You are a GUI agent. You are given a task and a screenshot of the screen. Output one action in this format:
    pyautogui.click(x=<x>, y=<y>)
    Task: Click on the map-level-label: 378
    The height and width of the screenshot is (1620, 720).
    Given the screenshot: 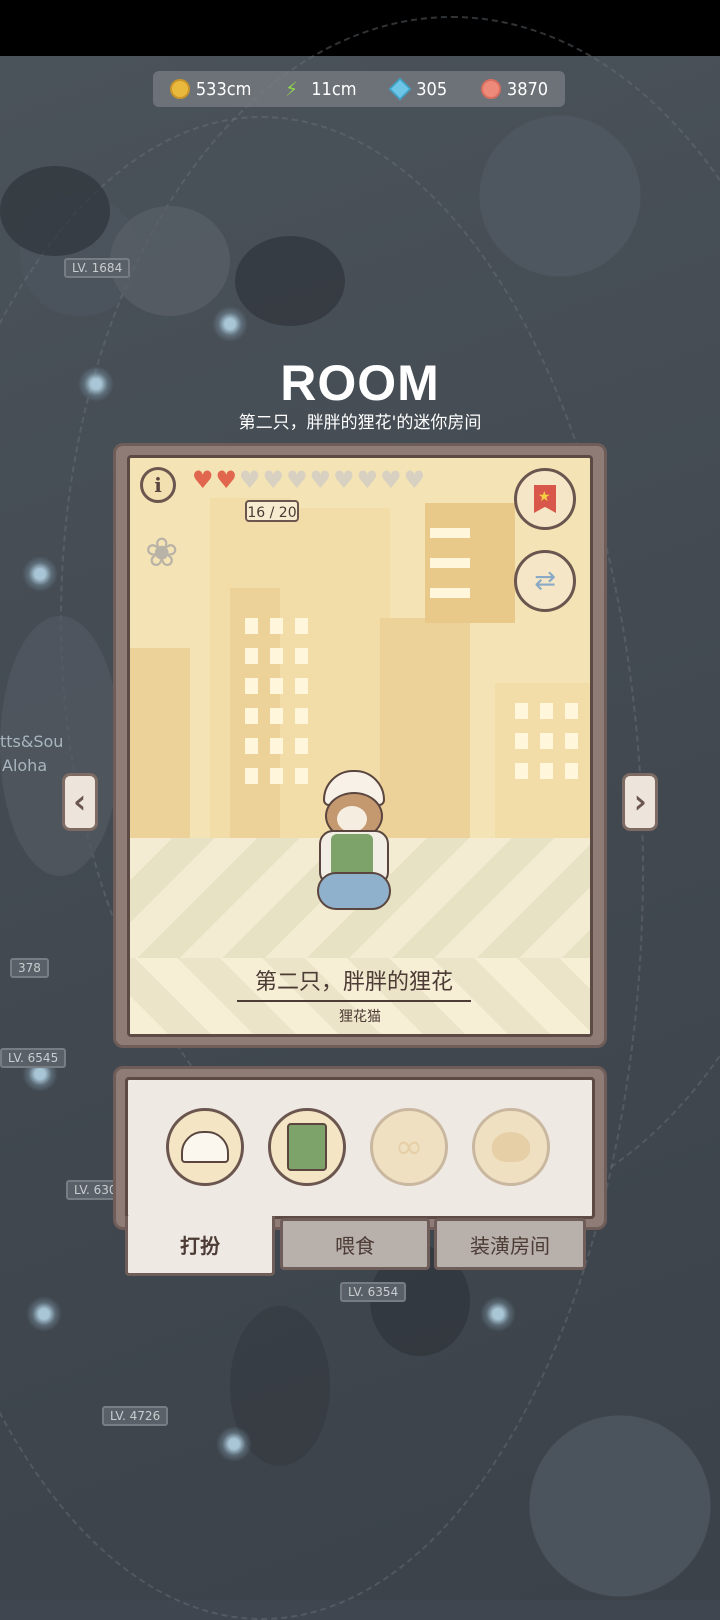 What is the action you would take?
    pyautogui.click(x=29, y=968)
    